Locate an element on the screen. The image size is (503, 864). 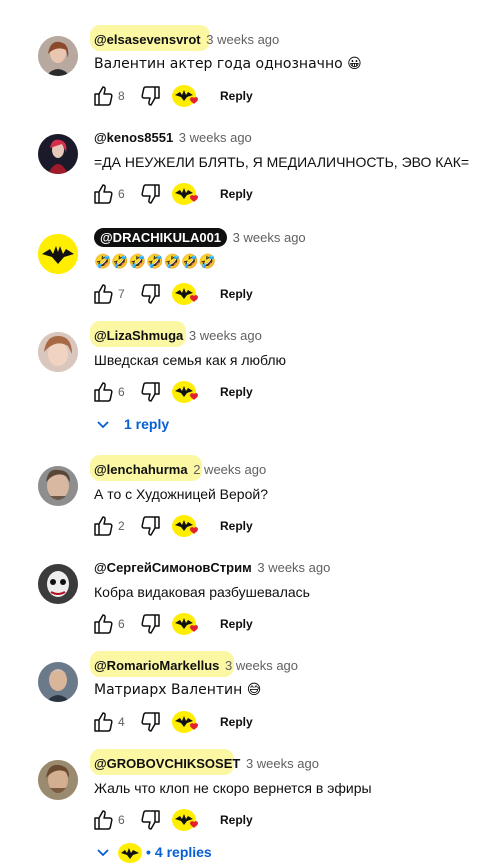
author-handle: @GROBOVCHIKSOSET is located at coordinates (167, 763).